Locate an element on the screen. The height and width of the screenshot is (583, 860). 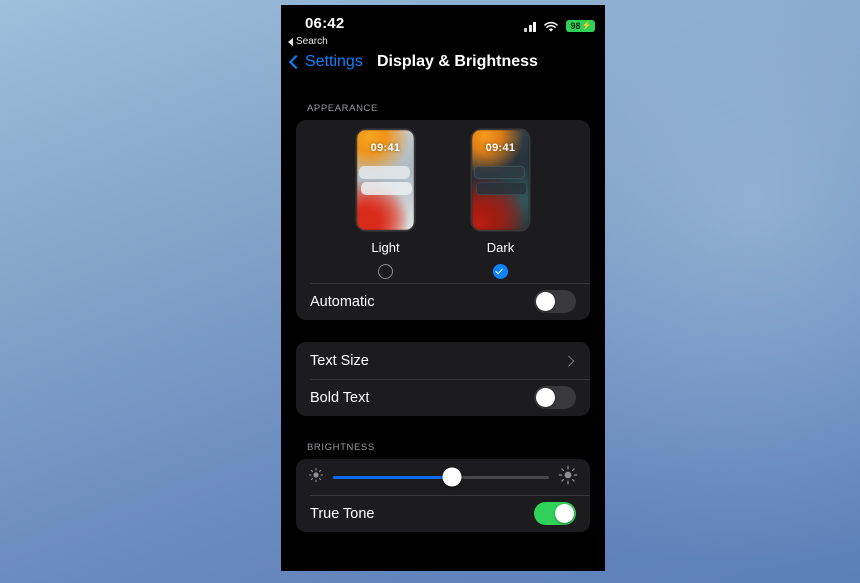
appearance-options: 09:41 Light 09:41 Dark is located at coordinates (443, 201).